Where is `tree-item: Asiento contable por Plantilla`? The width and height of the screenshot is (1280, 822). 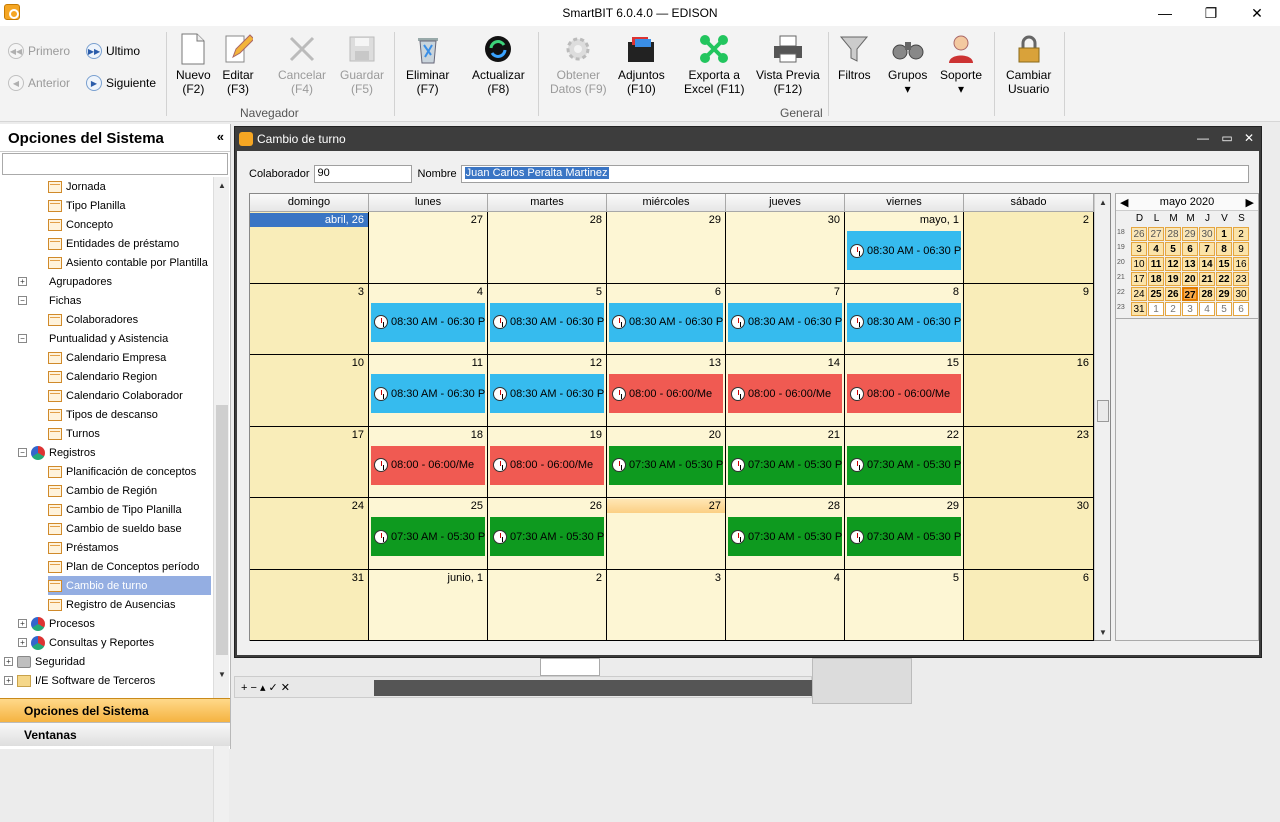
tree-item: Asiento contable por Plantilla is located at coordinates (128, 262).